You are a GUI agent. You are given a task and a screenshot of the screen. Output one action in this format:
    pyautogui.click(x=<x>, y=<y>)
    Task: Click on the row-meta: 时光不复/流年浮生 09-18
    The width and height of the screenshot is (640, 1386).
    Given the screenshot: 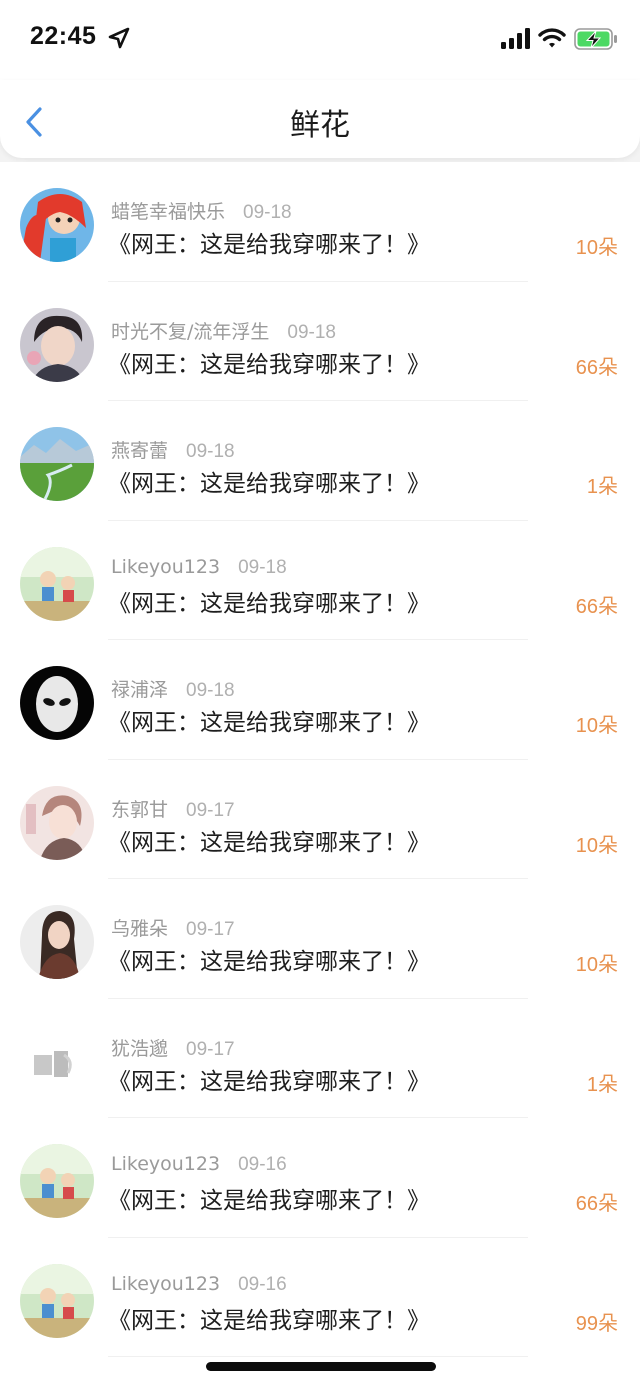 What is the action you would take?
    pyautogui.click(x=223, y=330)
    